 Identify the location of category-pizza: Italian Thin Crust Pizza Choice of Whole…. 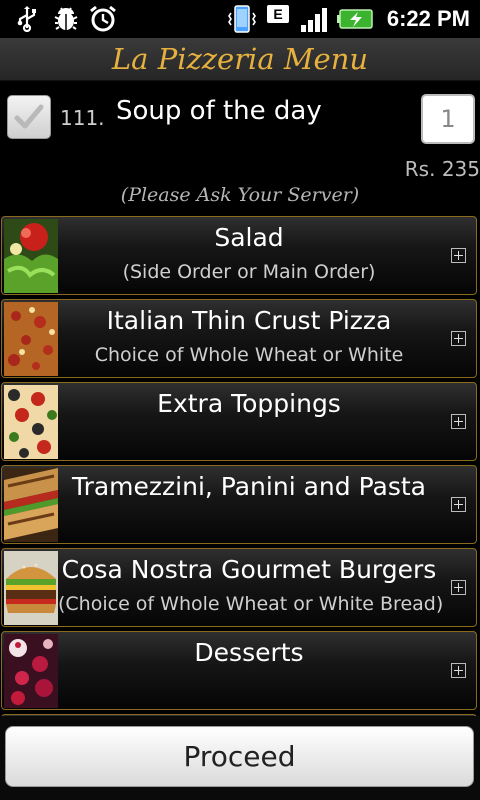
(239, 338).